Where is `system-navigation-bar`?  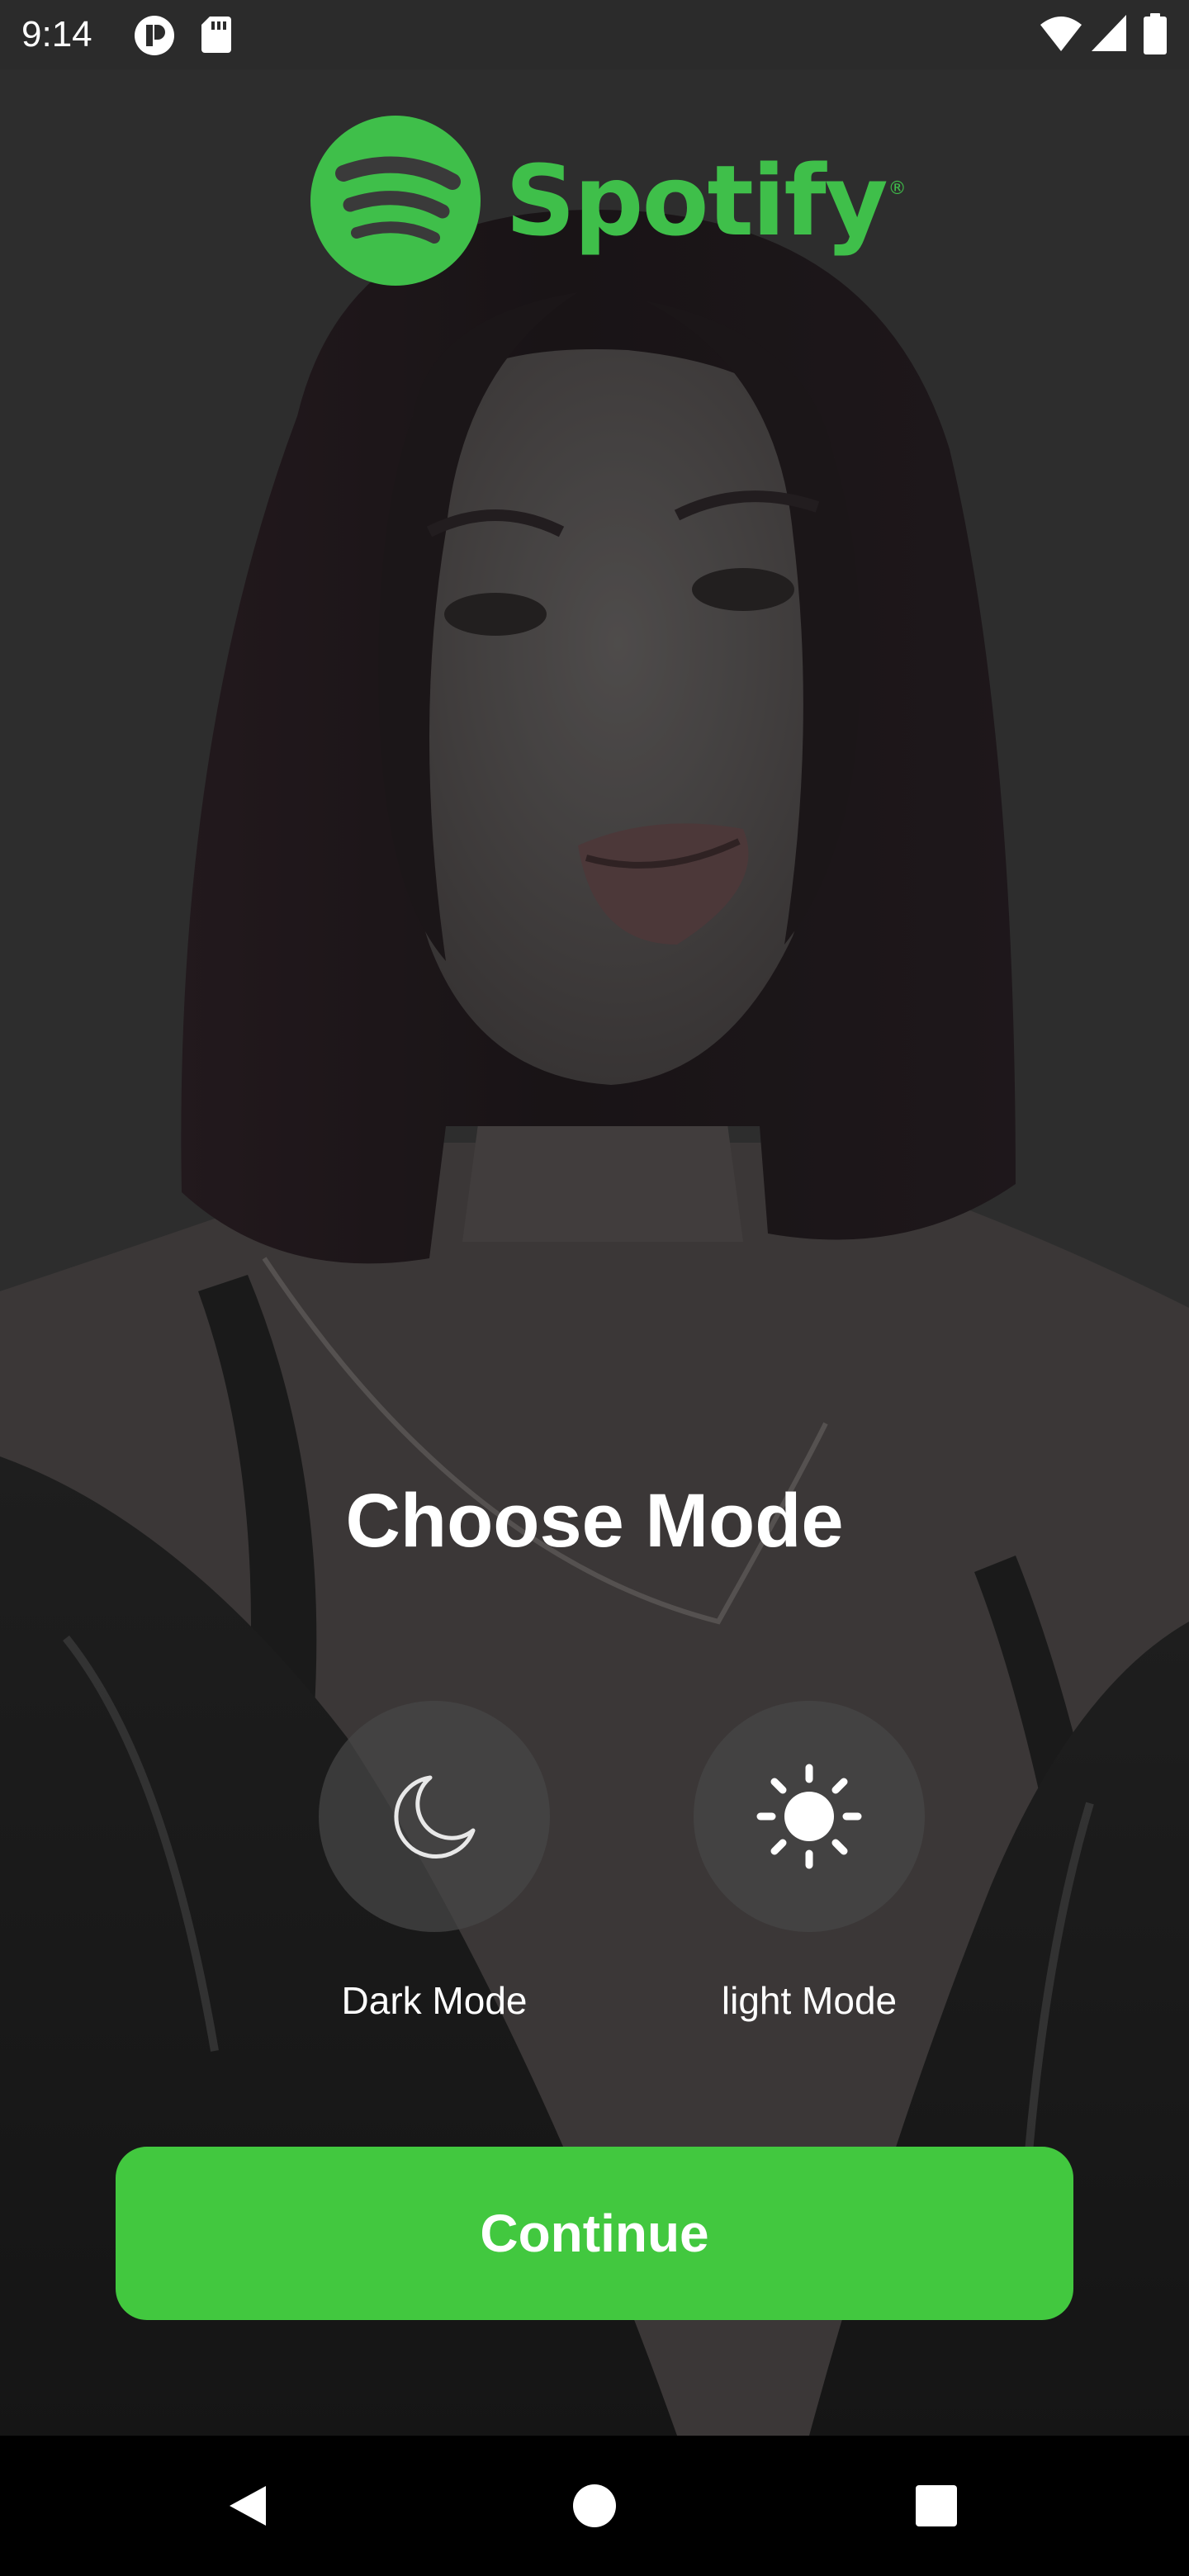
system-navigation-bar is located at coordinates (594, 2506).